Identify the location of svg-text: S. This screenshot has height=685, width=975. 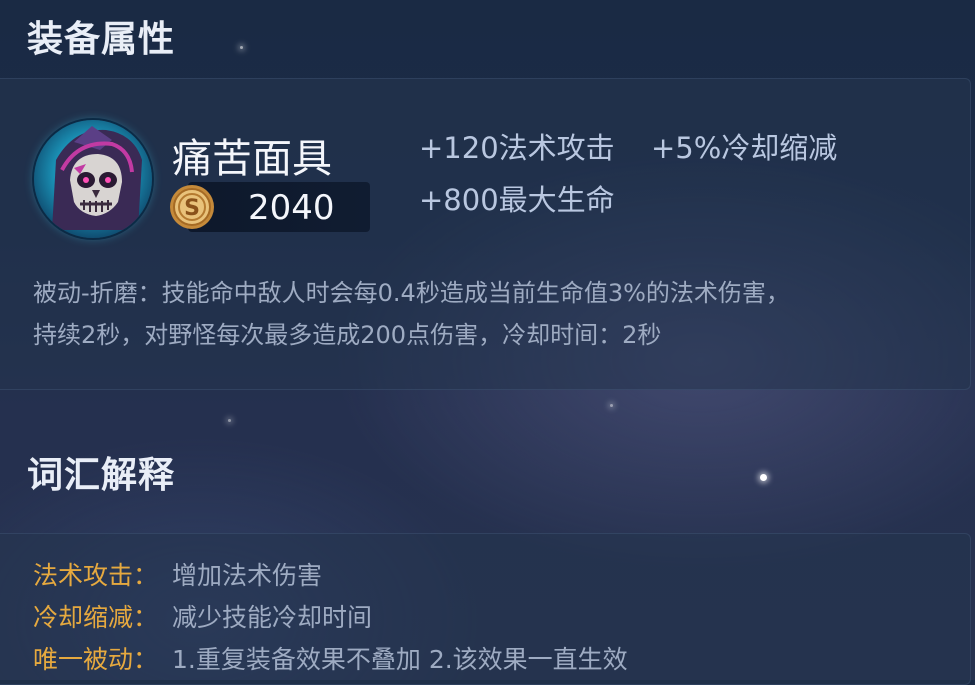
(192, 208).